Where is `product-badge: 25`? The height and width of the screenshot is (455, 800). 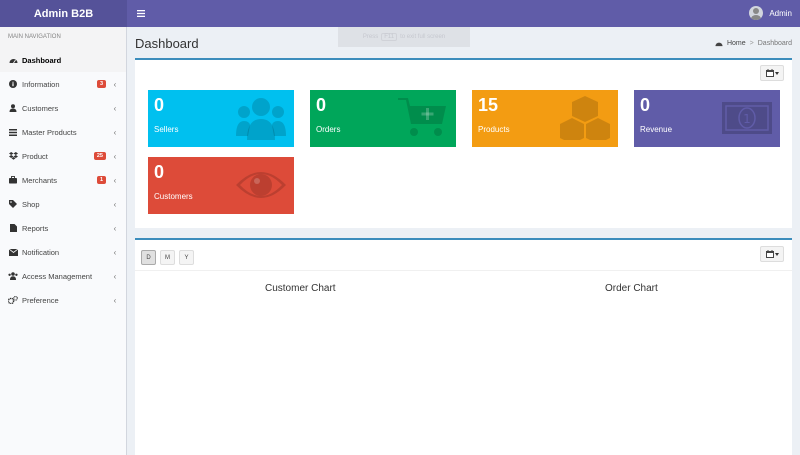 product-badge: 25 is located at coordinates (99, 156).